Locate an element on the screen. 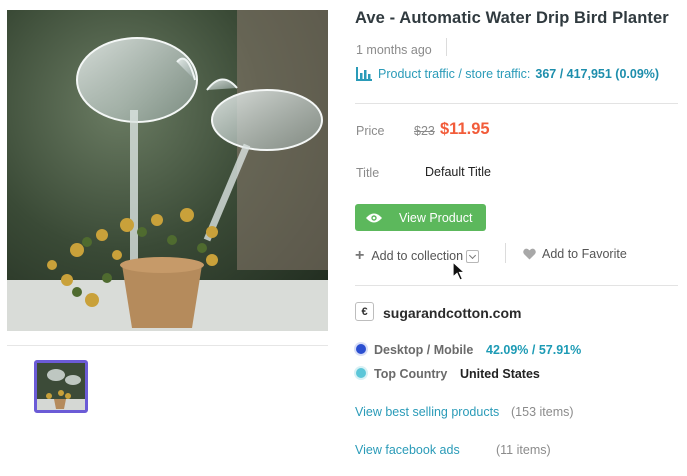 The width and height of the screenshot is (687, 476). chevron-down-icon is located at coordinates (473, 256).